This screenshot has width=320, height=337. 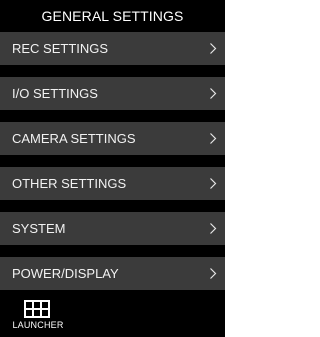 What do you see at coordinates (112, 48) in the screenshot?
I see `menu-item-rec-settings: REC SETTINGS` at bounding box center [112, 48].